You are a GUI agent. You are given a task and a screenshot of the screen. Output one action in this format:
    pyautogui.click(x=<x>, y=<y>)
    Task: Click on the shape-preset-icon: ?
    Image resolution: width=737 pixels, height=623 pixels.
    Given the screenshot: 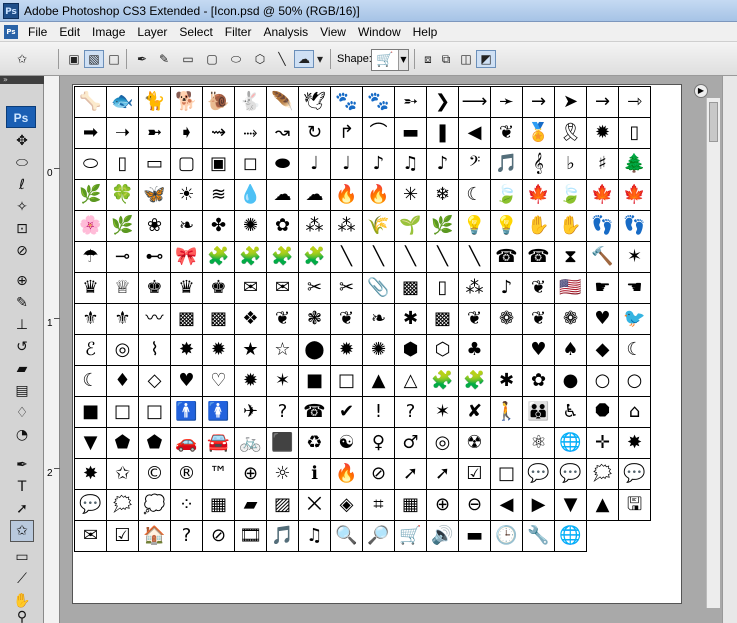 What is the action you would take?
    pyautogui.click(x=187, y=536)
    